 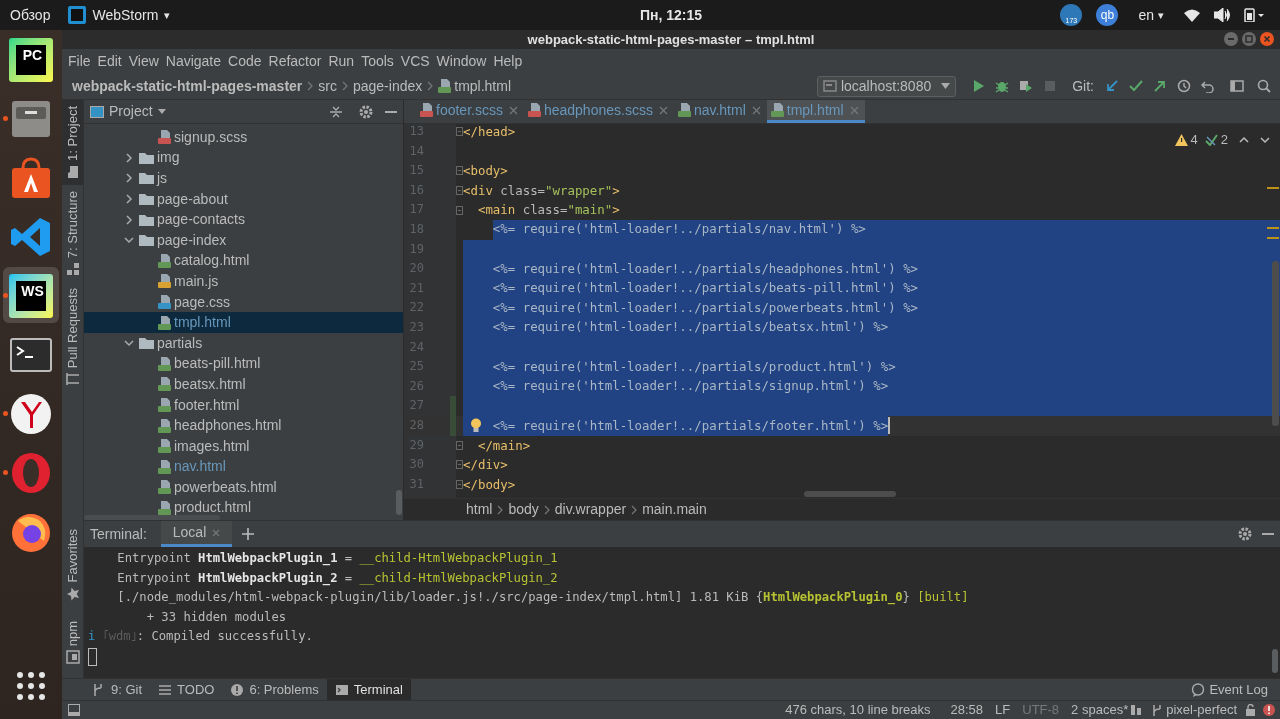 What do you see at coordinates (243, 487) in the screenshot?
I see `tree-item: powerbeats.html` at bounding box center [243, 487].